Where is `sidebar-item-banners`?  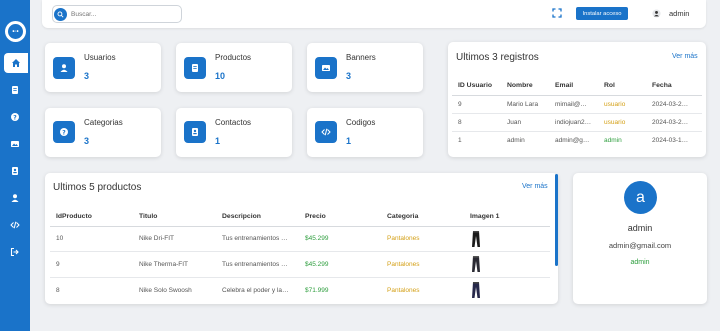
sidebar-item-banners is located at coordinates (15, 144).